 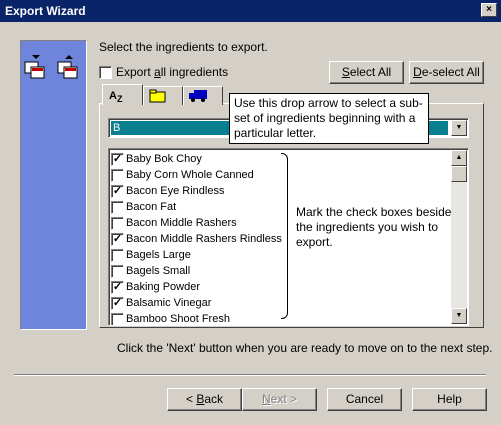 What do you see at coordinates (53, 185) in the screenshot?
I see `wizard-side-panel` at bounding box center [53, 185].